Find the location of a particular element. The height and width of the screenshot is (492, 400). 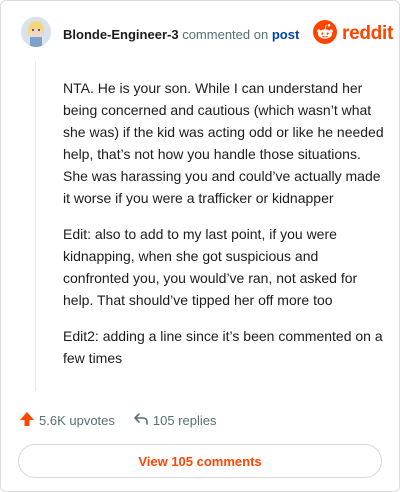

upvote-button: 5.6K upvotes is located at coordinates (67, 420).